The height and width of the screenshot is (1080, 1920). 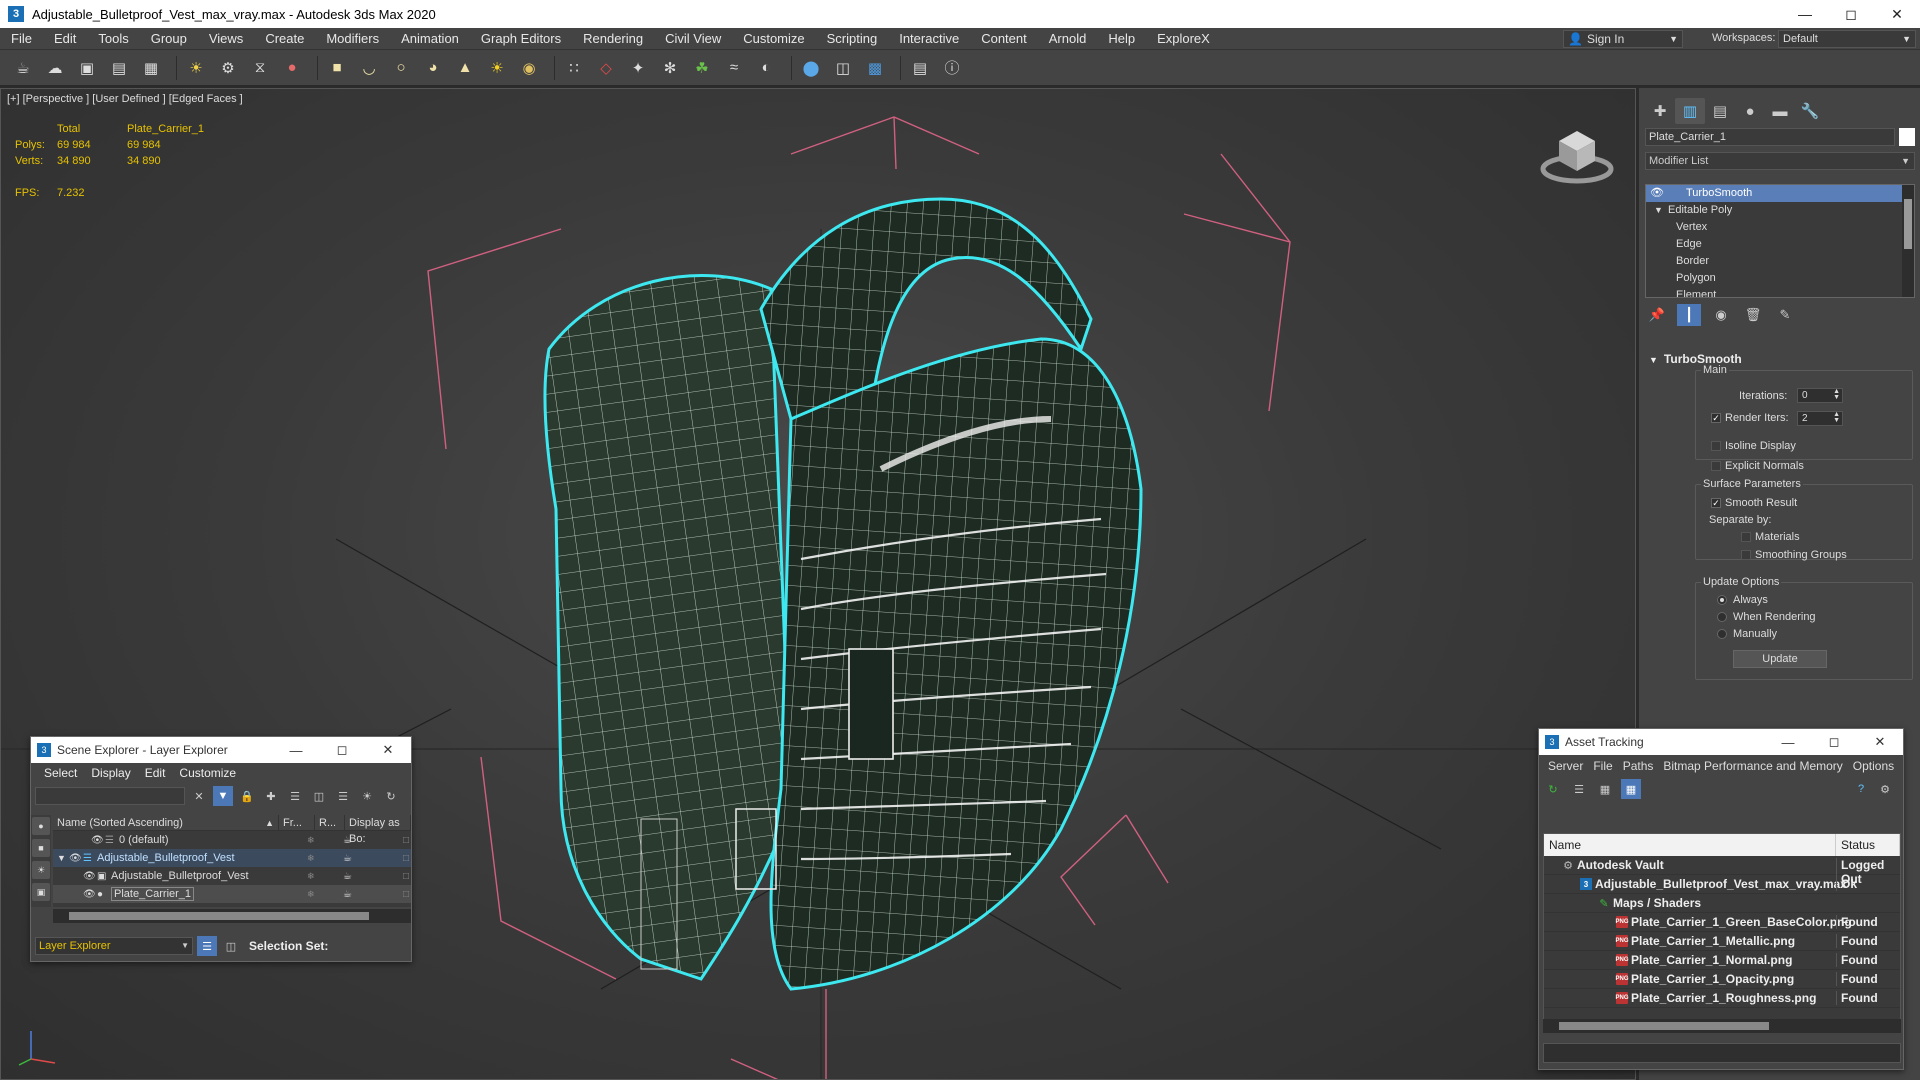 I want to click on stack-subobject-border: Border, so click(x=1780, y=261).